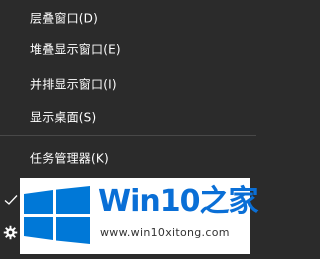 This screenshot has height=259, width=320. What do you see at coordinates (73, 84) in the screenshot?
I see `menu-item-label: 并排显示窗口(I)` at bounding box center [73, 84].